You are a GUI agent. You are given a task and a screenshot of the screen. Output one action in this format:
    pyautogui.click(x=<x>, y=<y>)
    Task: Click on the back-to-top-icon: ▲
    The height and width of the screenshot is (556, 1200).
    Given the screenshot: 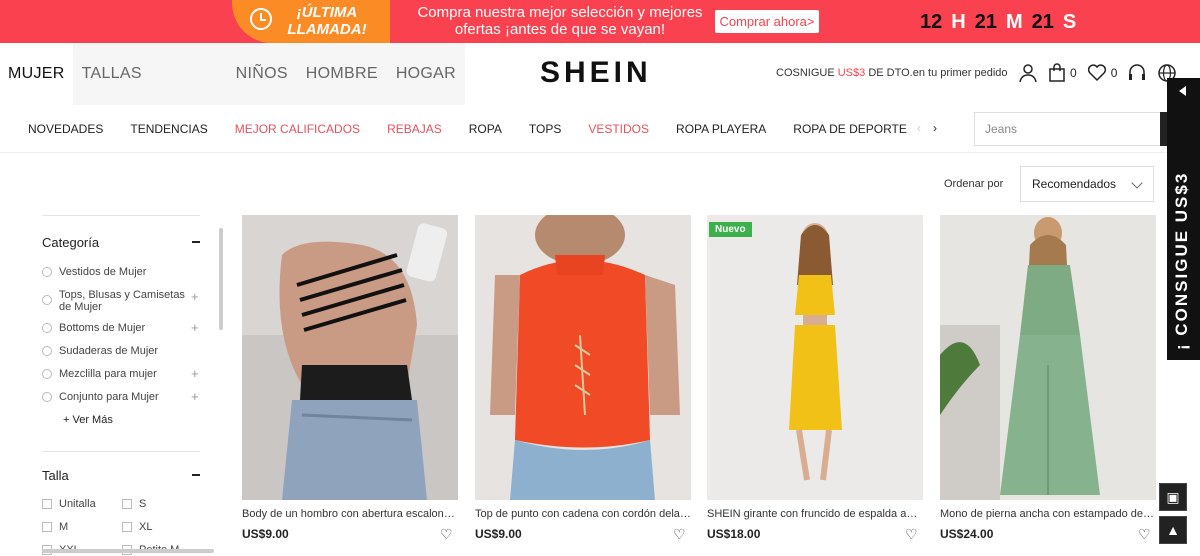 What is the action you would take?
    pyautogui.click(x=1173, y=530)
    